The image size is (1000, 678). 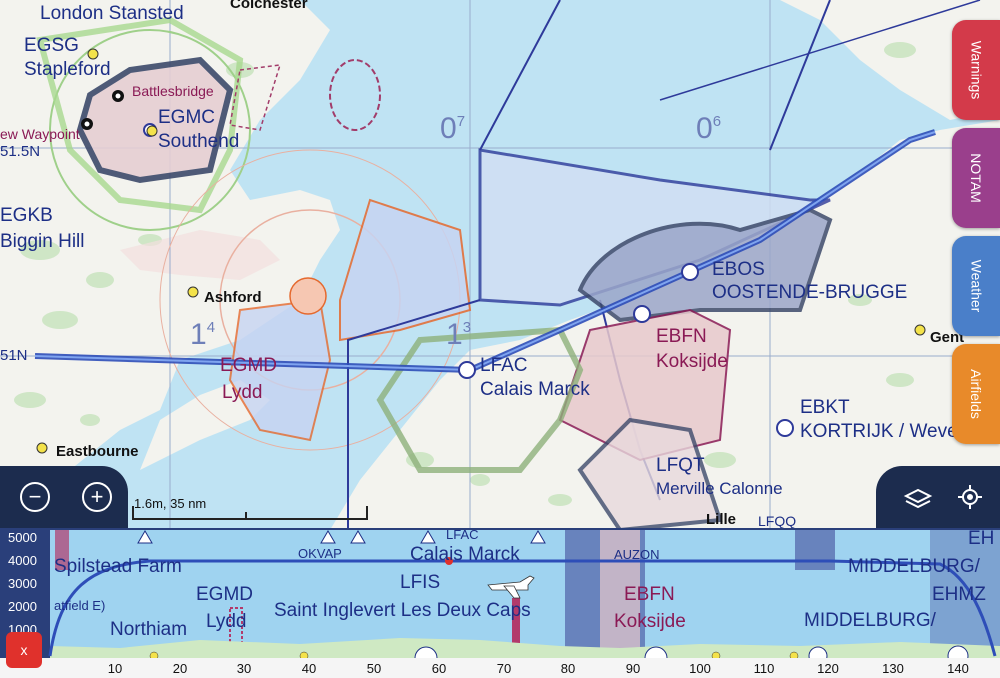 I want to click on grid-minimum-altitude: 14, so click(x=203, y=334).